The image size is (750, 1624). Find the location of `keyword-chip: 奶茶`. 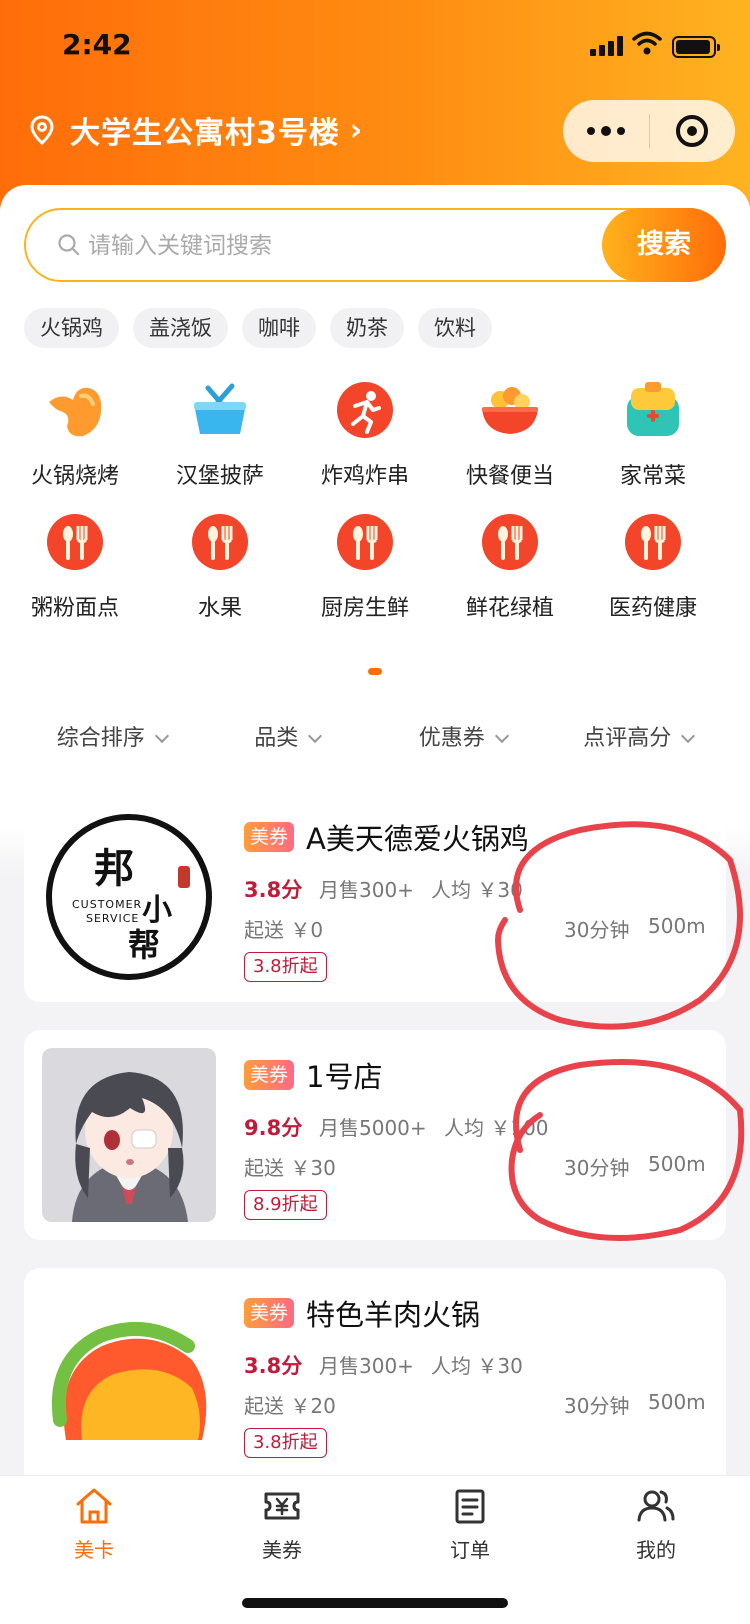

keyword-chip: 奶茶 is located at coordinates (367, 328).